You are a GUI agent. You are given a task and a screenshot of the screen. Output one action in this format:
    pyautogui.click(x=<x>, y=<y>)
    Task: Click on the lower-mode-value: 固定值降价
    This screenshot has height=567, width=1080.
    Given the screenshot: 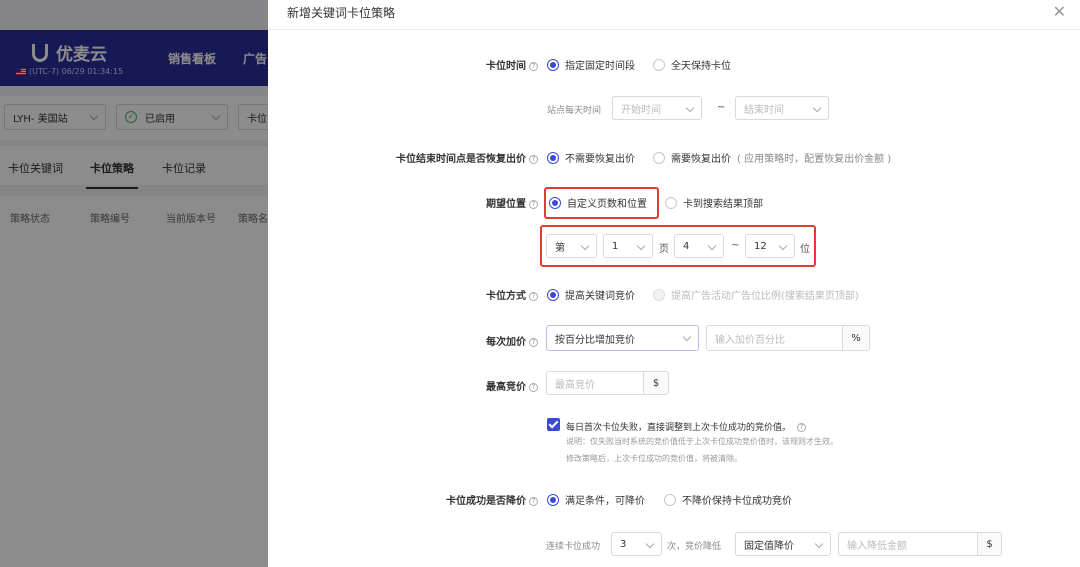 What is the action you would take?
    pyautogui.click(x=769, y=546)
    